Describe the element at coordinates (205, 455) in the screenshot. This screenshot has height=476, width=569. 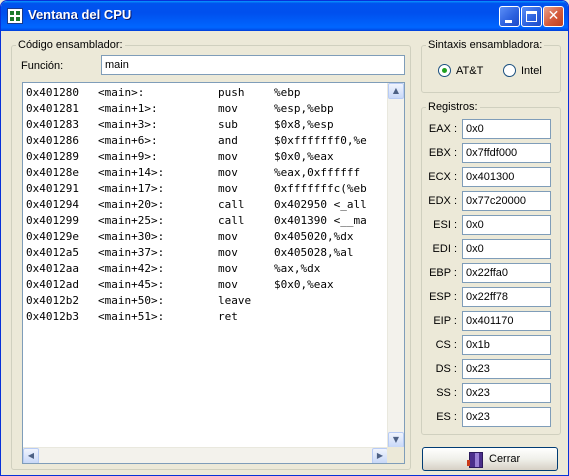
I see `horizontal-scrollbar: ◀ ▶` at that location.